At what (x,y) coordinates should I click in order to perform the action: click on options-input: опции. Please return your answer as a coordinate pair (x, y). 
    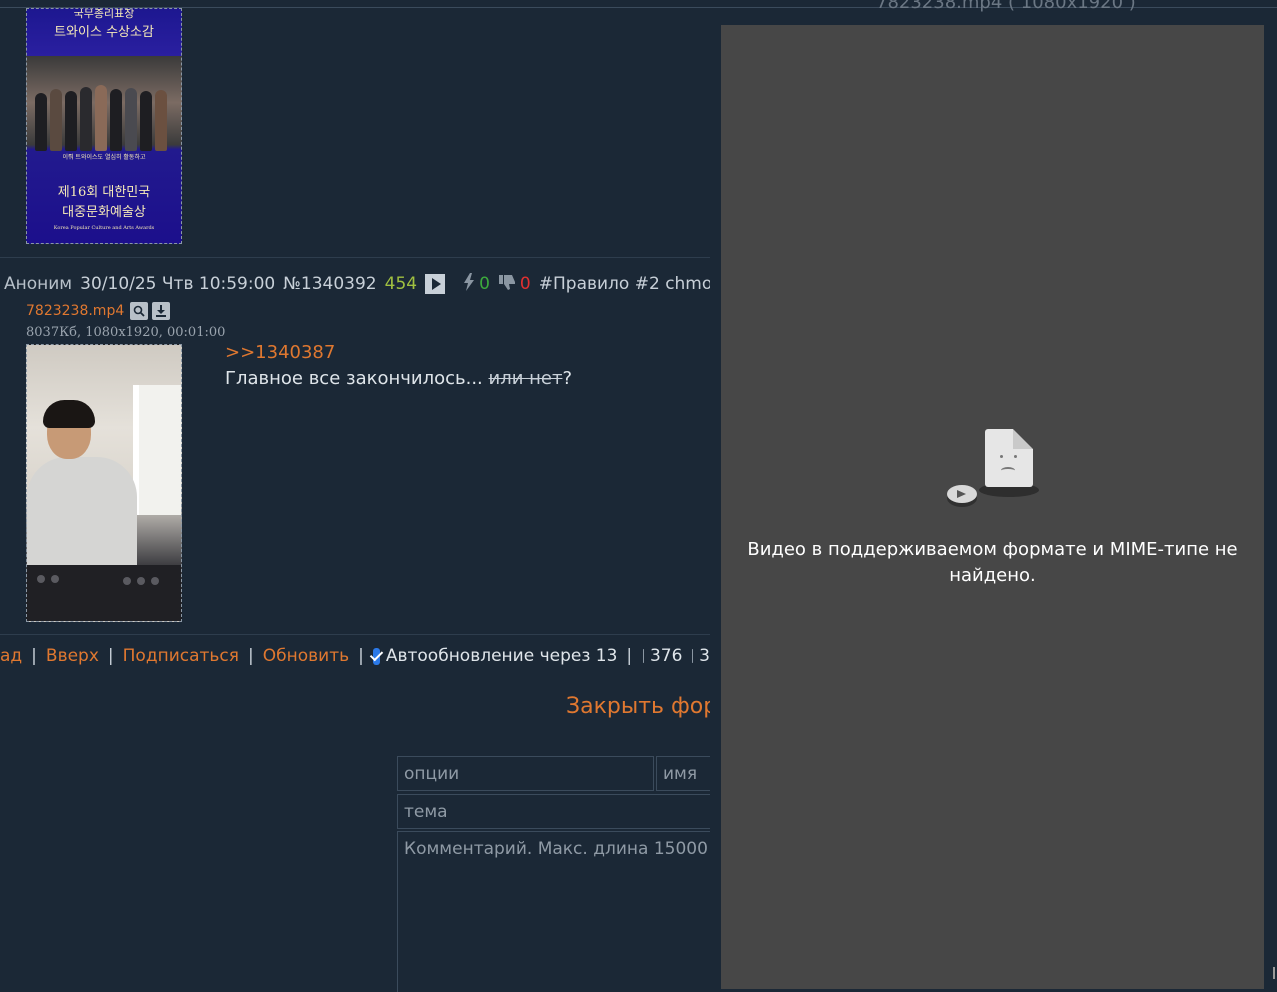
    Looking at the image, I should click on (525, 773).